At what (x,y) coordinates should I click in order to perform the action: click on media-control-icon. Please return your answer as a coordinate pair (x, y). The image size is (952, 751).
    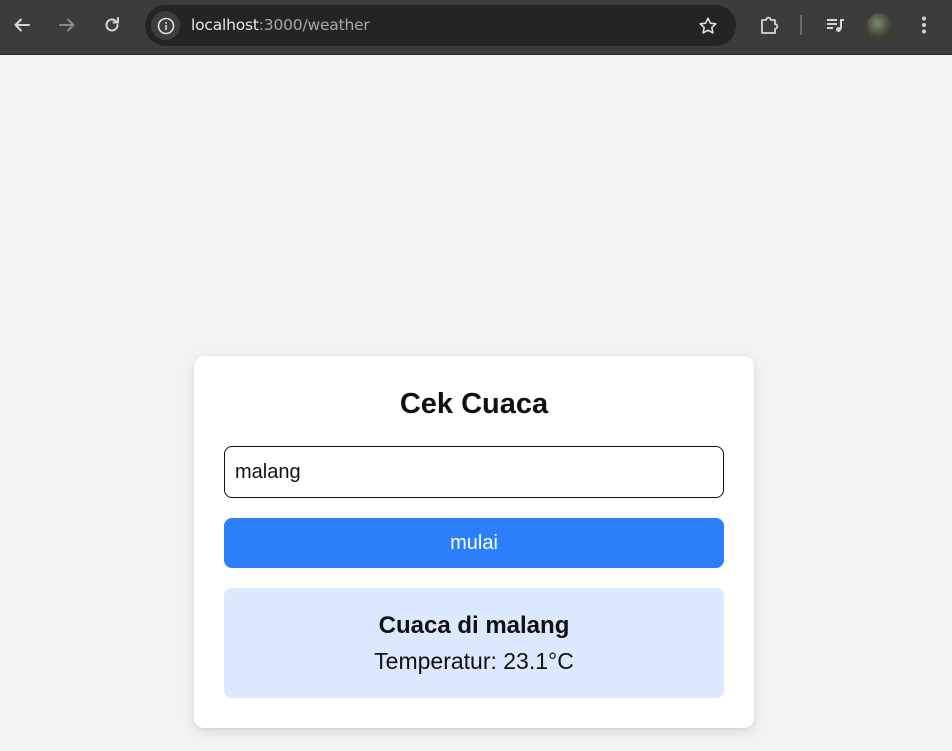
    Looking at the image, I should click on (835, 25).